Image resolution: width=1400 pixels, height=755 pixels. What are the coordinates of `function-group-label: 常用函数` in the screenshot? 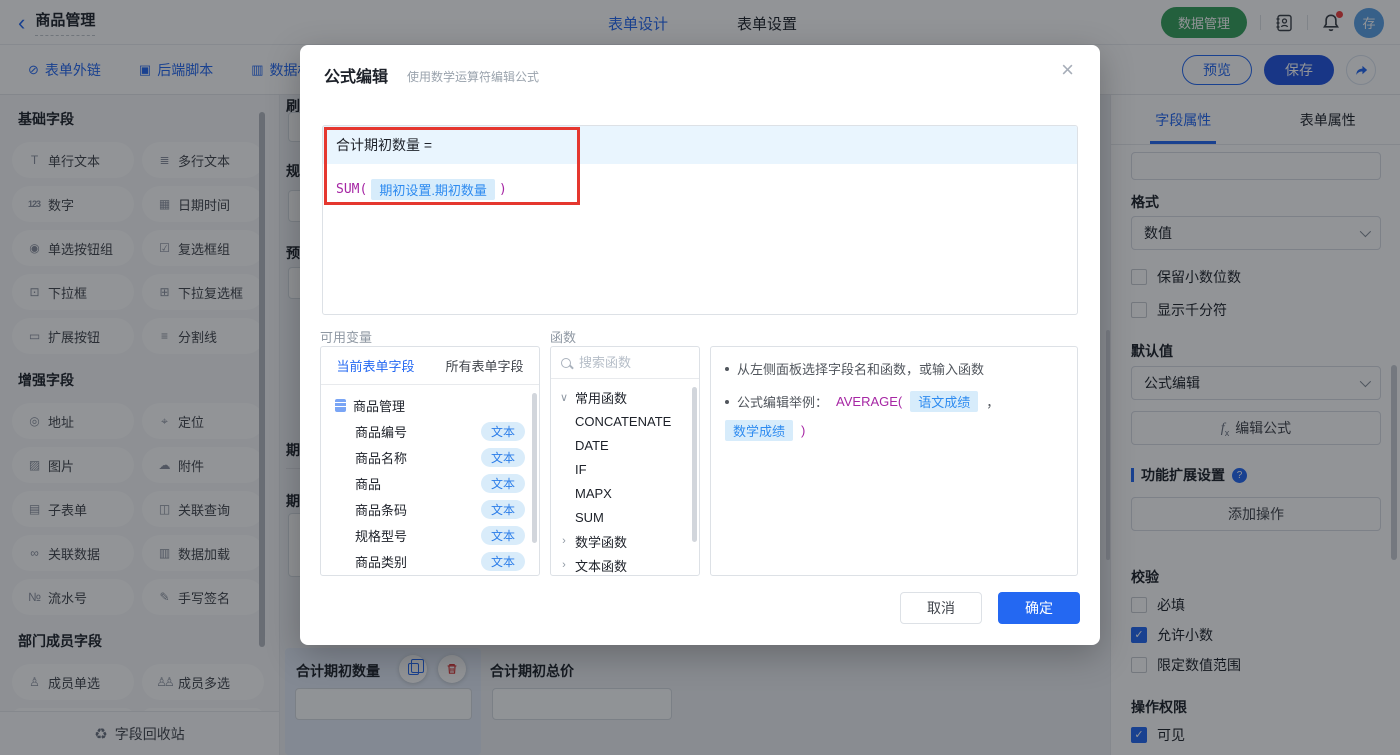 It's located at (601, 398).